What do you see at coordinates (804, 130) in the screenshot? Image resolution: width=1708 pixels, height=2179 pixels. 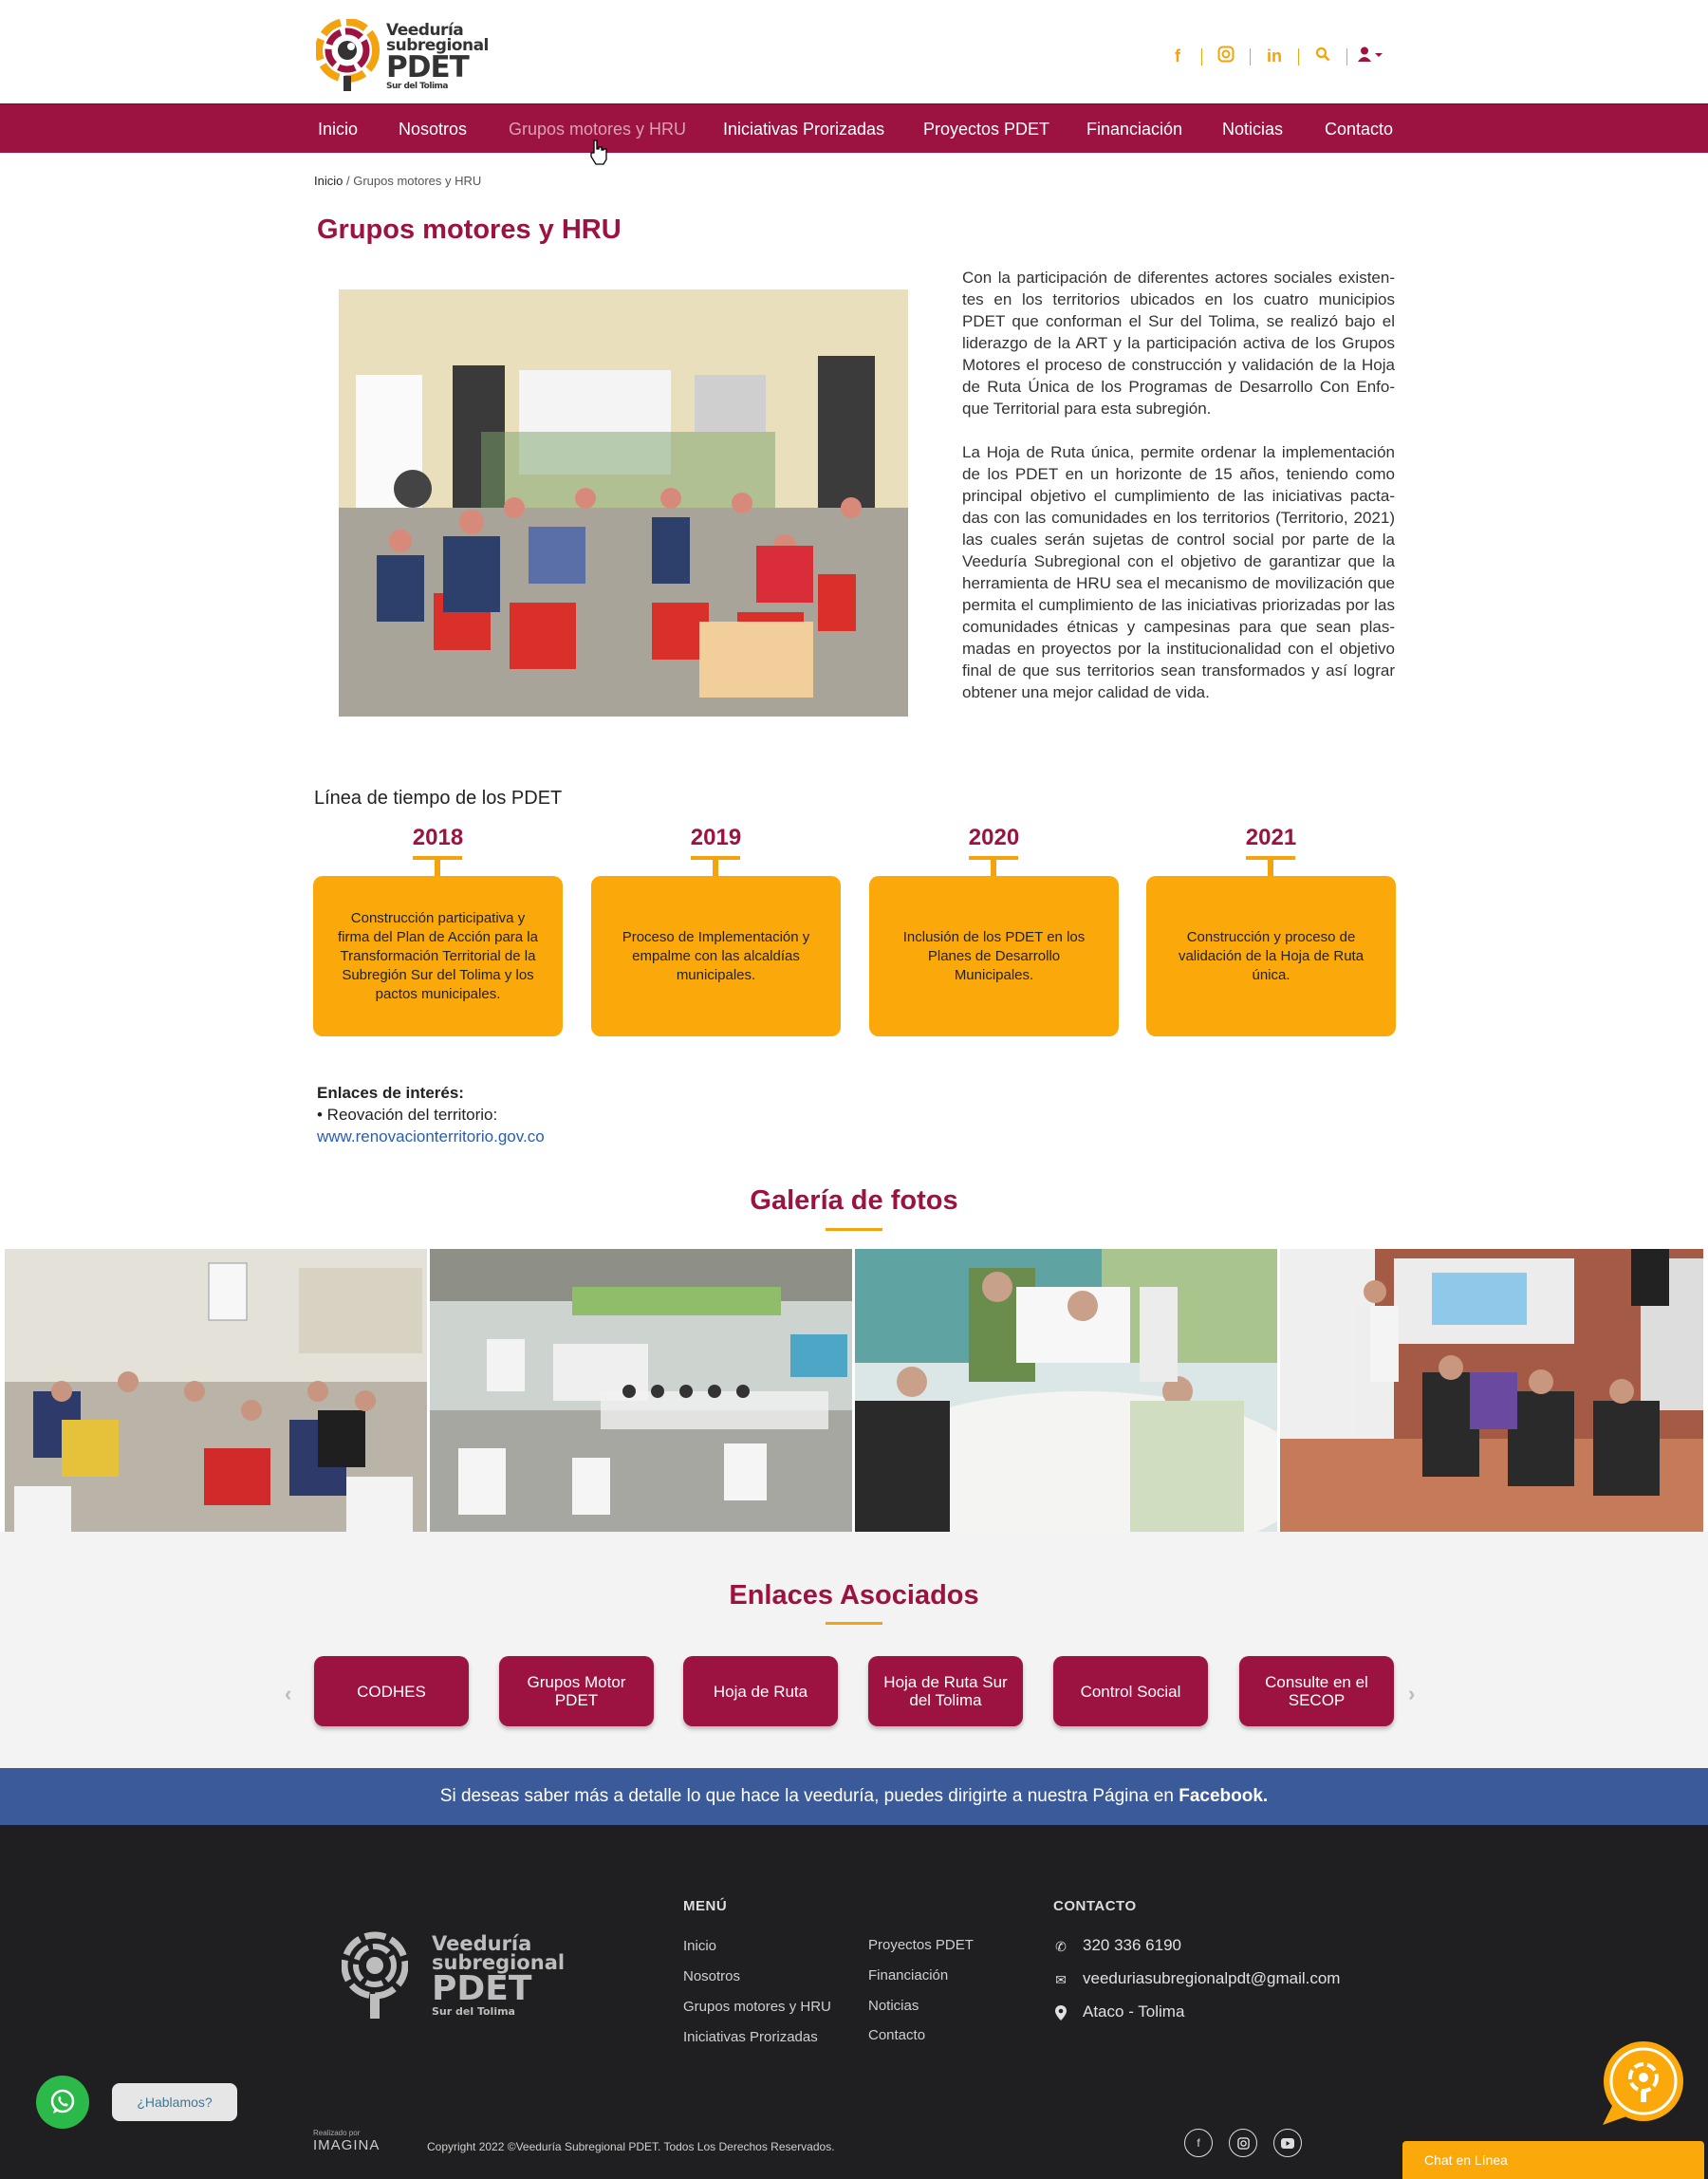 I see `nav-iniciativas: Iniciativas Prorizadas` at bounding box center [804, 130].